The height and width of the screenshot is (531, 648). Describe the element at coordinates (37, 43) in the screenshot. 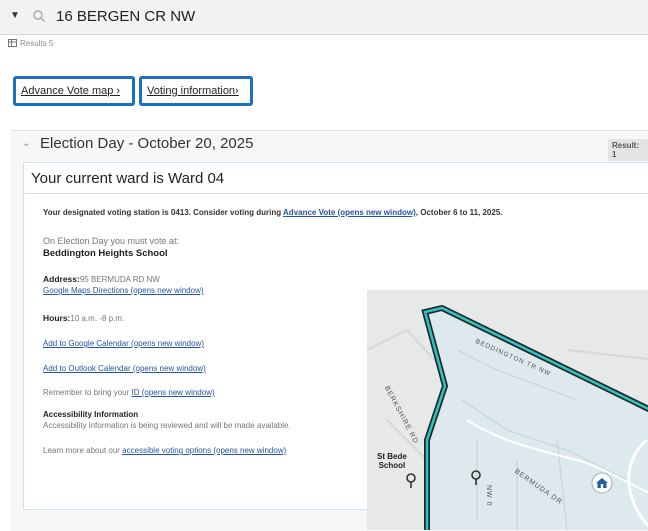

I see `results-label: Results 5` at that location.